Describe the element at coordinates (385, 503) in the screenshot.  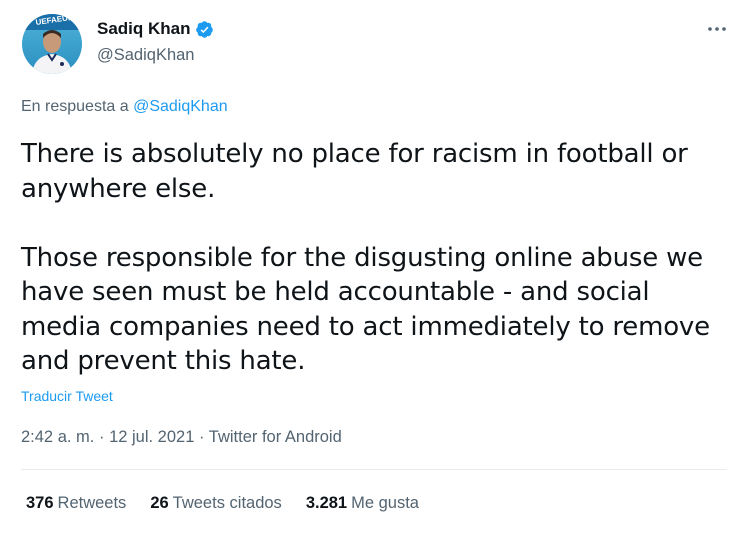
I see `likes-label: Me gusta` at that location.